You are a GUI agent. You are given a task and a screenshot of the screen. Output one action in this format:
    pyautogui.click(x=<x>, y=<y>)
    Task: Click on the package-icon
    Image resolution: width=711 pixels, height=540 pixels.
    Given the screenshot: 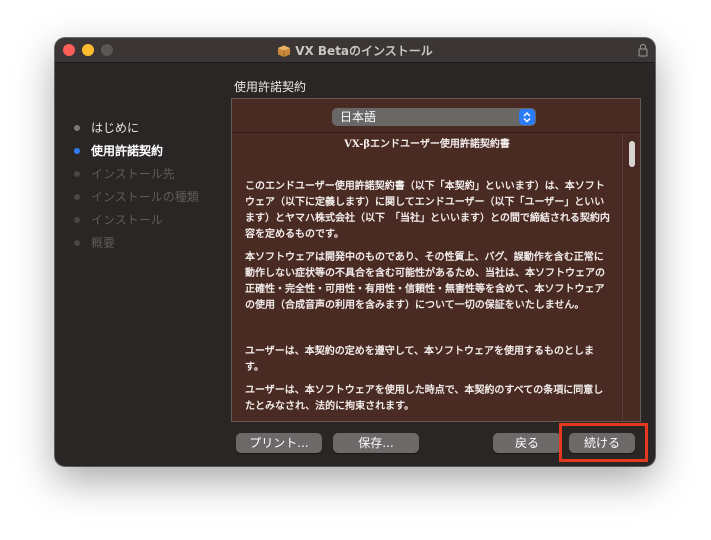 What is the action you would take?
    pyautogui.click(x=284, y=51)
    